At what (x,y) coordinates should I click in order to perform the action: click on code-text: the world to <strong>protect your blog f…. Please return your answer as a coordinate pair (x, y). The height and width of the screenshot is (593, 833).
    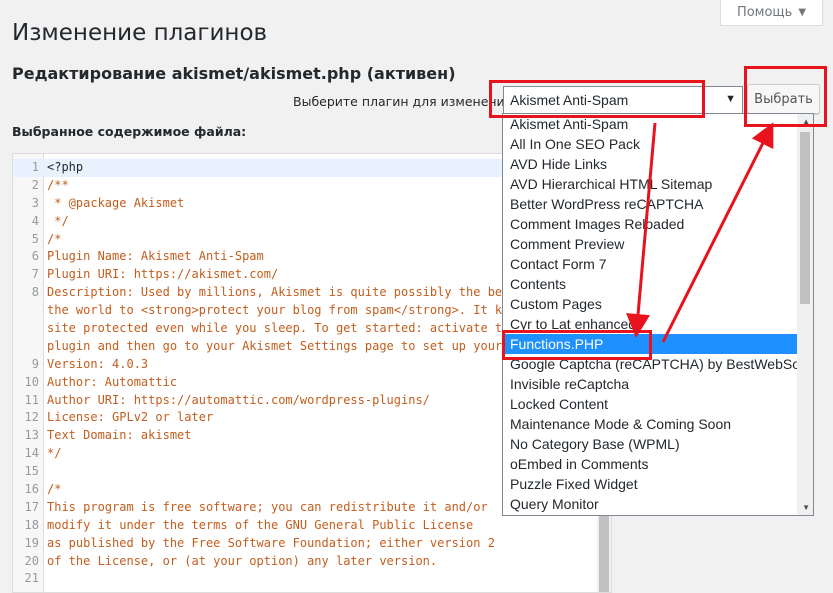
    Looking at the image, I should click on (278, 310).